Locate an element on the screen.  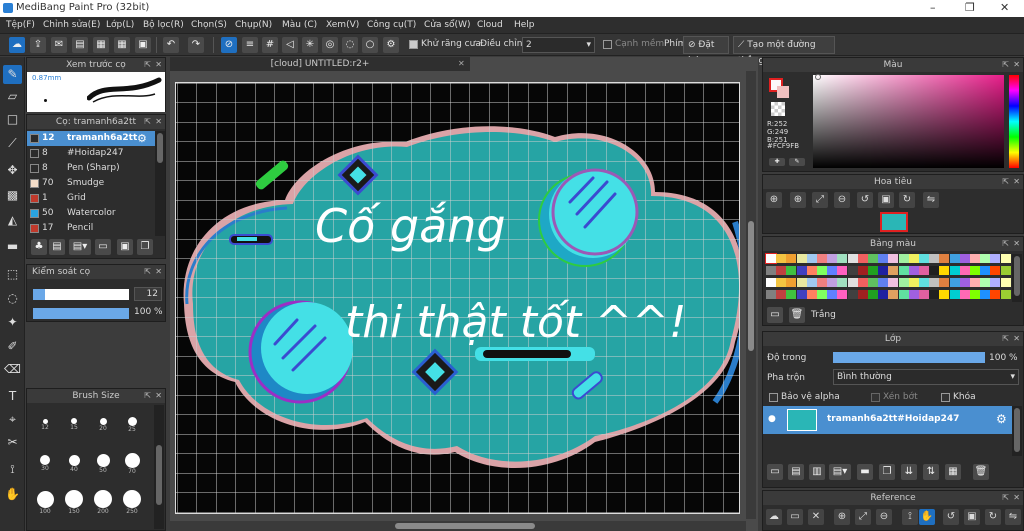
flip-icon: ⇋ is located at coordinates (931, 200).